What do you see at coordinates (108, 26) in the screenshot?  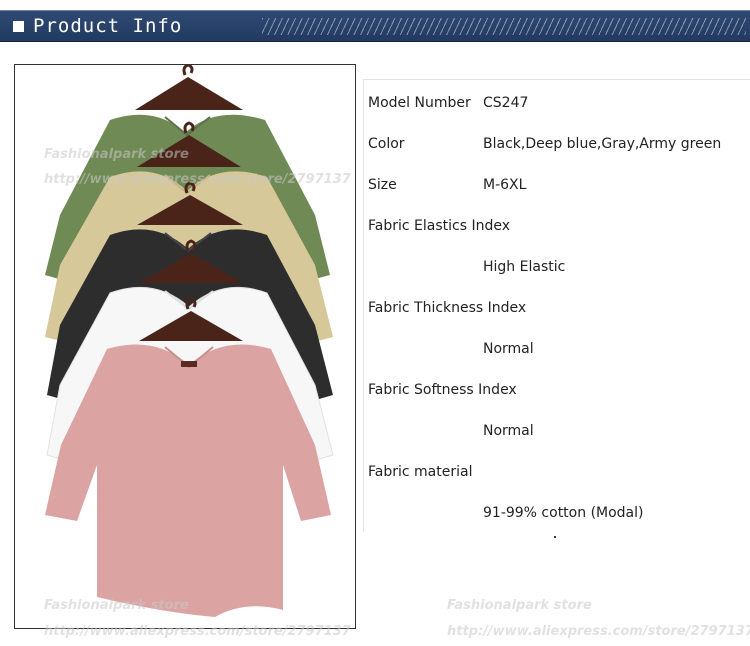 I see `section-title: Product Info` at bounding box center [108, 26].